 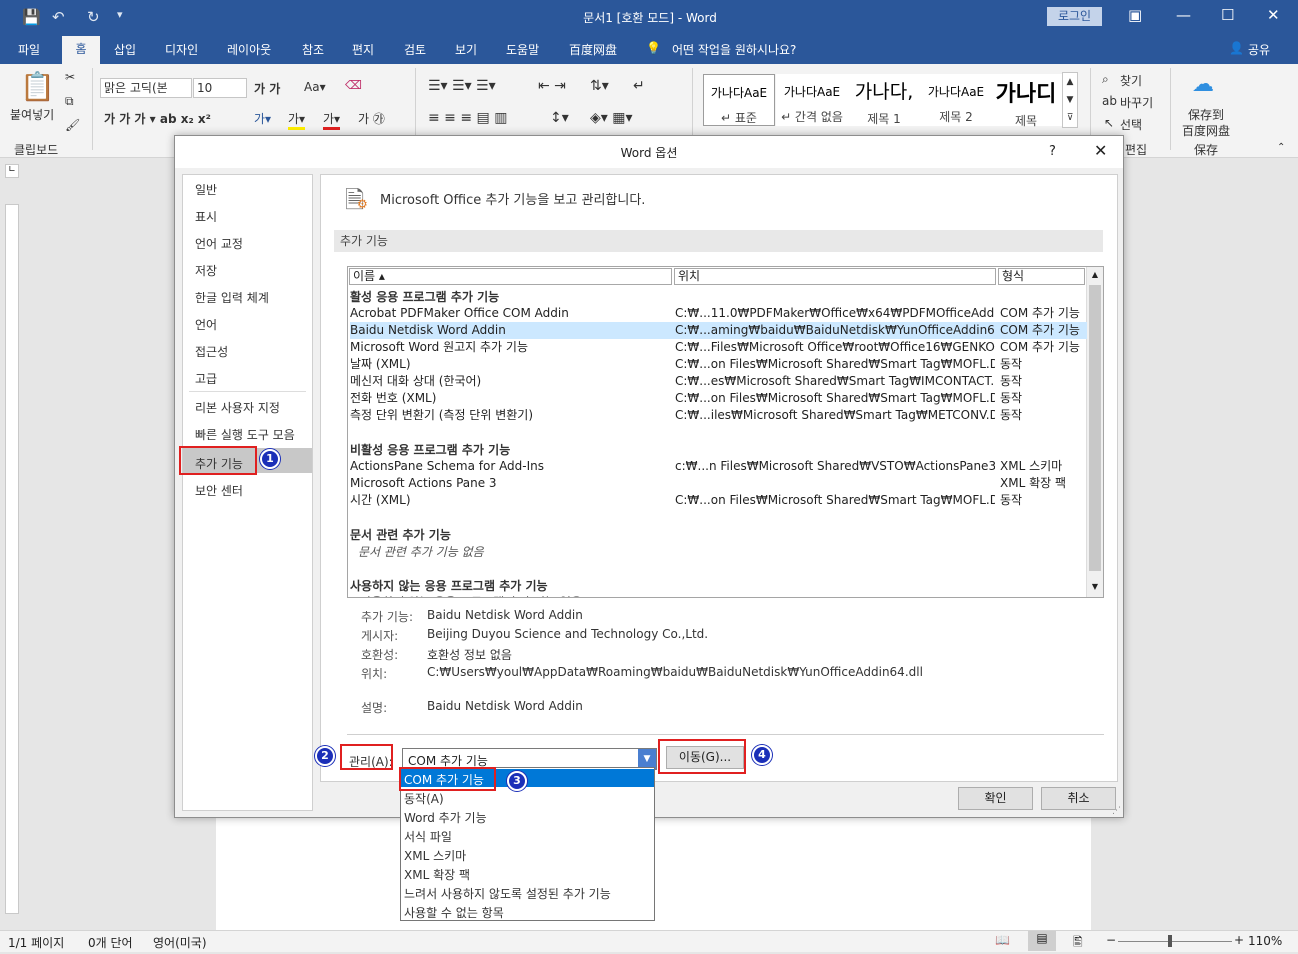 I want to click on zoom-slider-thumb, so click(x=1170, y=941).